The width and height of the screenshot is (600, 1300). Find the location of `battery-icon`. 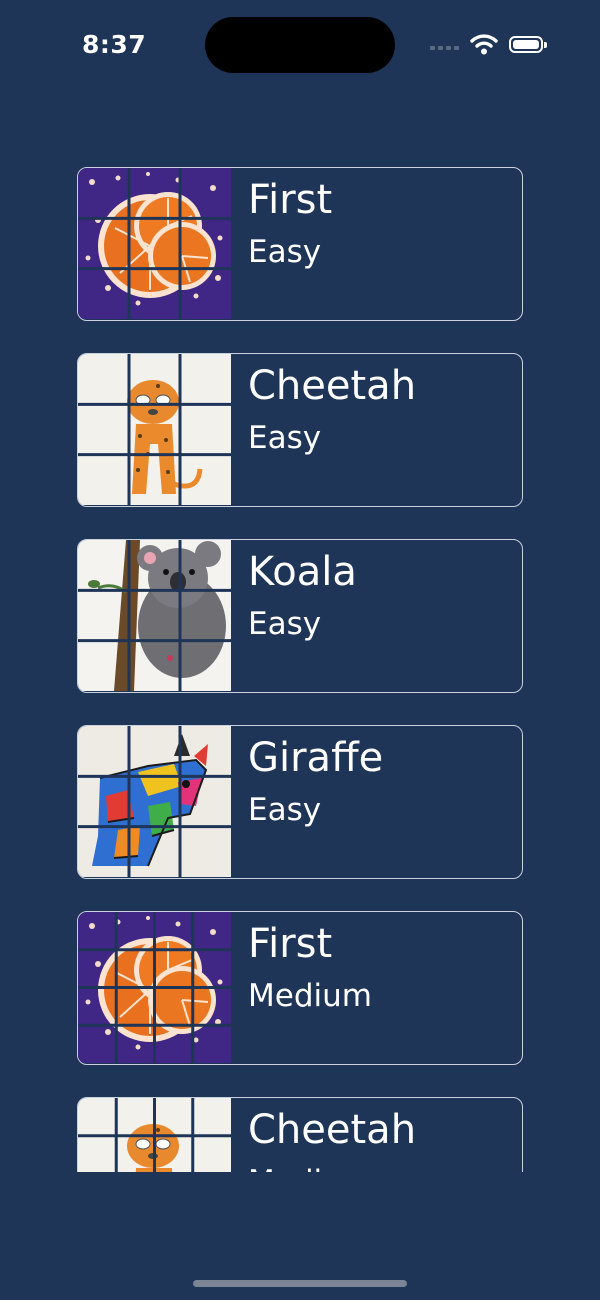

battery-icon is located at coordinates (528, 44).